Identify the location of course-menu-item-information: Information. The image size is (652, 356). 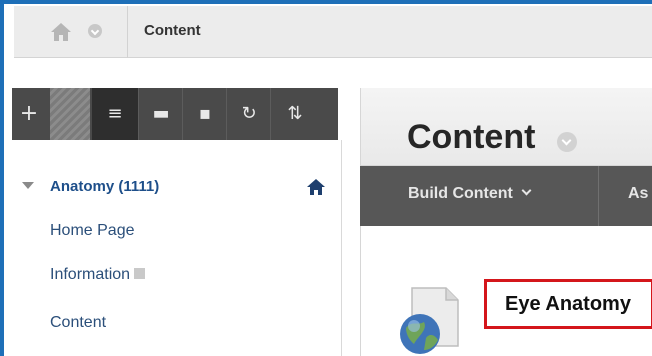
(98, 275).